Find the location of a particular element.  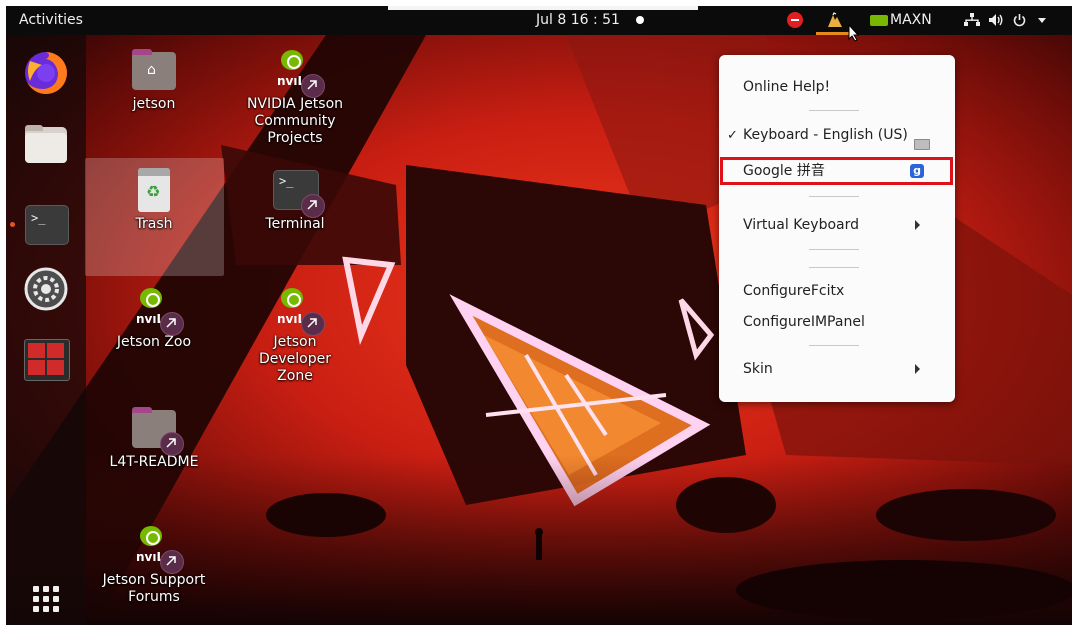

menu-item-online-help: Online Help! is located at coordinates (786, 87).